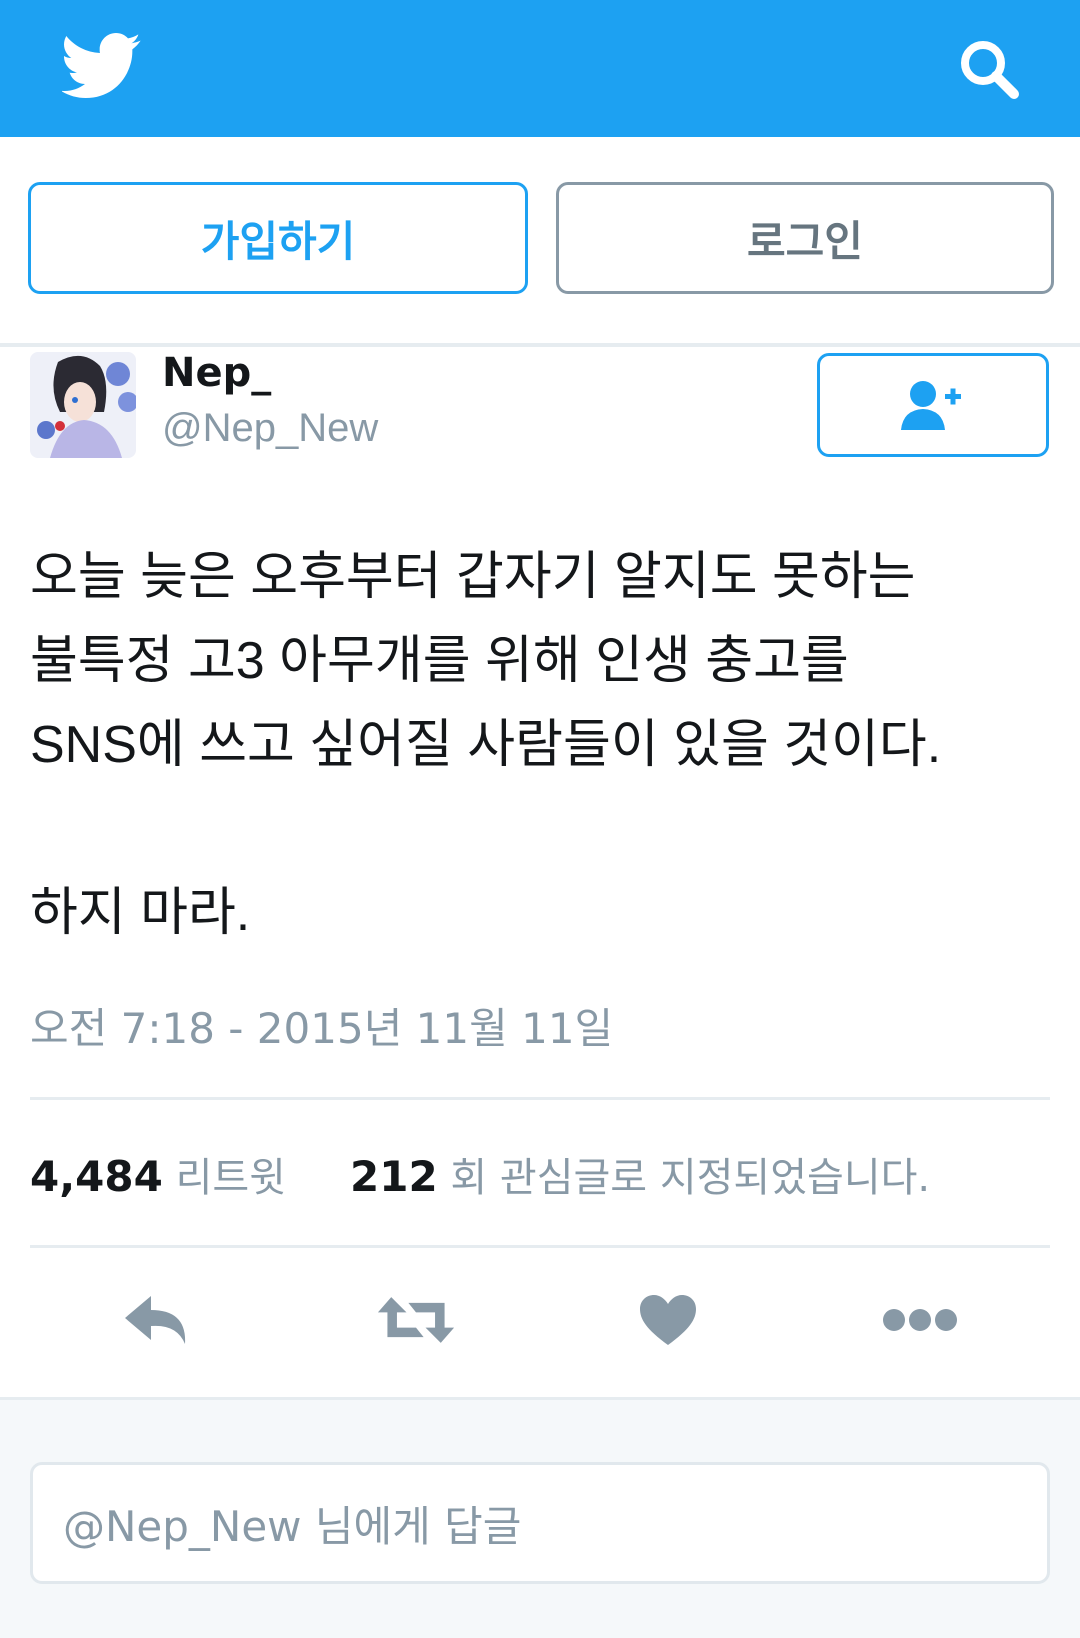 Image resolution: width=1080 pixels, height=1638 pixels. I want to click on auth-bar: 가입하기 로그인, so click(540, 241).